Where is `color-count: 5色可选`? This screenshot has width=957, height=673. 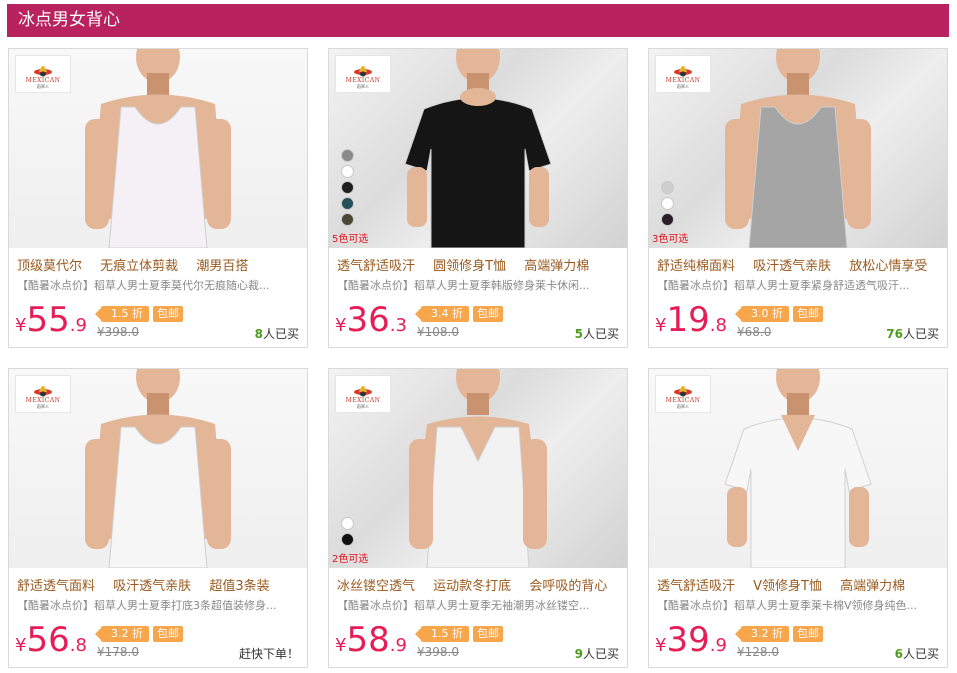
color-count: 5色可选 is located at coordinates (350, 239).